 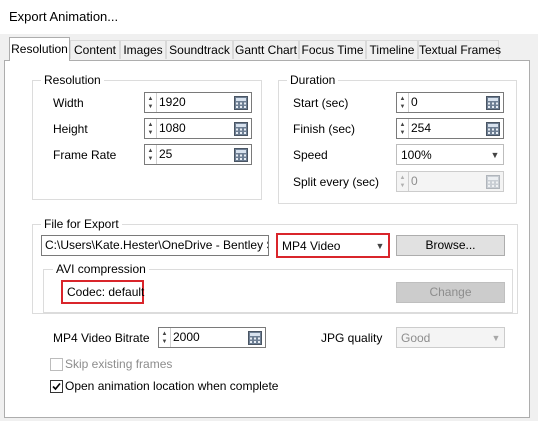 I want to click on resolution-group-title: Resolution, so click(x=72, y=80).